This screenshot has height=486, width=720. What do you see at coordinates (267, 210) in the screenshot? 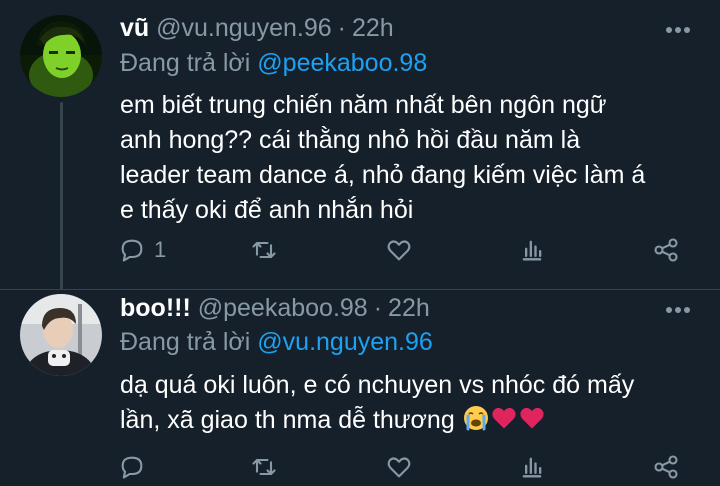
I see `tweet-text-line: e thấy oki để anh nhắn hỏi` at bounding box center [267, 210].